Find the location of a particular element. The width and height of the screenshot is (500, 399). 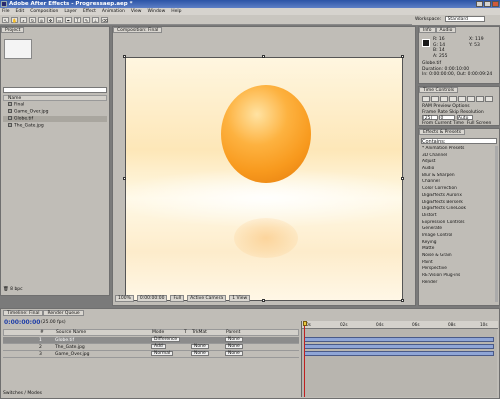

timeline-tracks: 0s 02s 04s 06s 08s 10s is located at coordinates (399, 359).